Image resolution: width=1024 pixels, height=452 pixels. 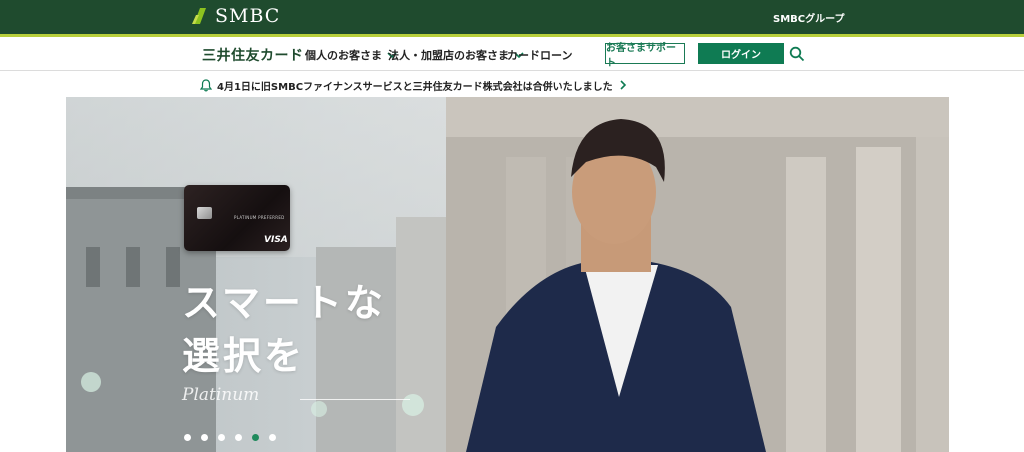 What do you see at coordinates (355, 399) in the screenshot?
I see `hero-script-underline` at bounding box center [355, 399].